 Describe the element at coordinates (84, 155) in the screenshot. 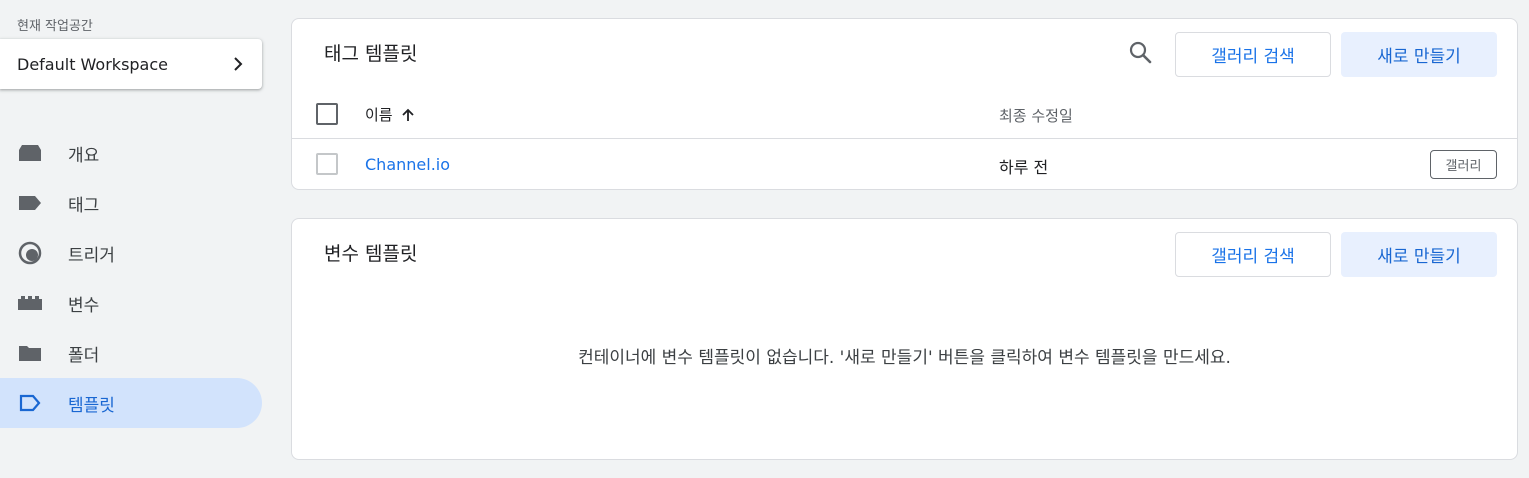

I see `sidebar-item-label: 개요` at that location.